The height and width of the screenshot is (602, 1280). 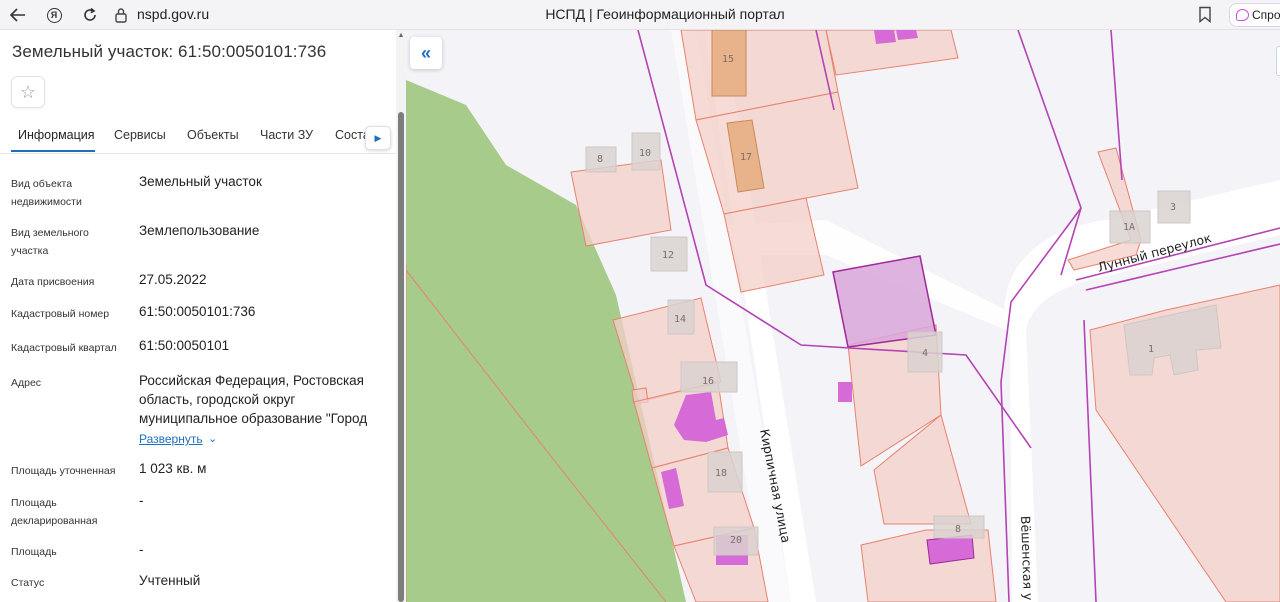 What do you see at coordinates (18, 15) in the screenshot?
I see `back-arrow-icon` at bounding box center [18, 15].